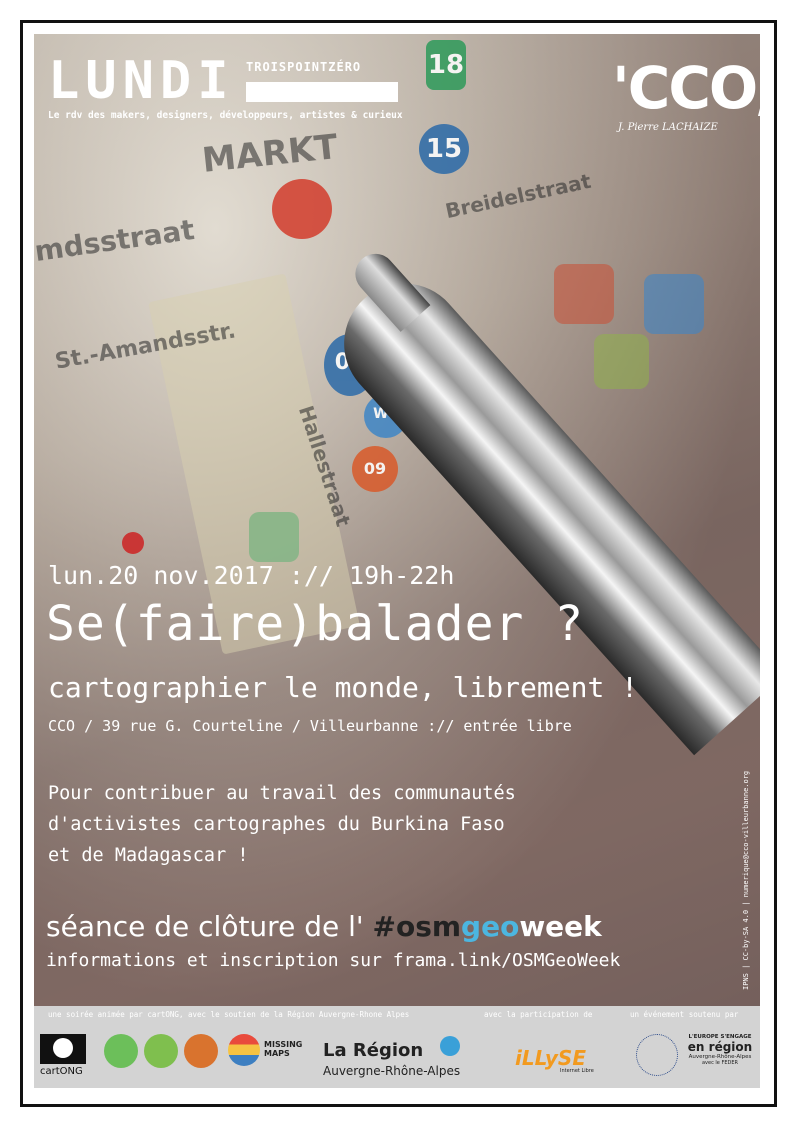 The height and width of the screenshot is (1123, 794). I want to click on partners-caption-mid: avec la participation de, so click(538, 1014).